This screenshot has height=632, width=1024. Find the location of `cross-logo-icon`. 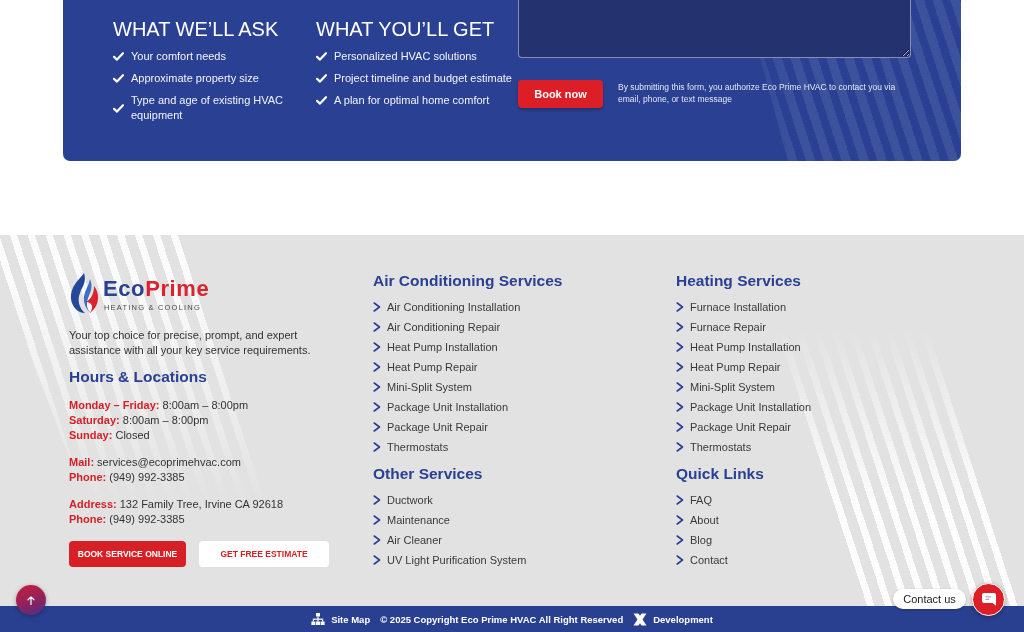

cross-logo-icon is located at coordinates (640, 619).